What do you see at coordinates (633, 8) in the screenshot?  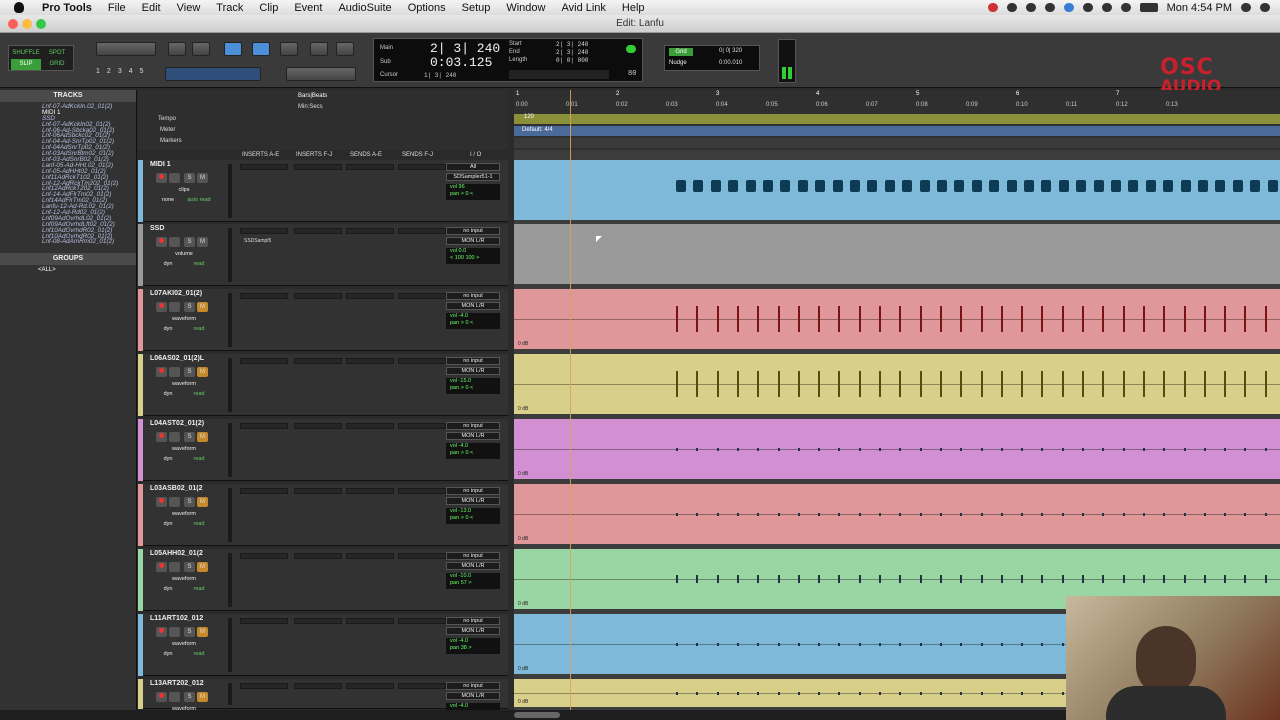 I see `menu-help: Help` at bounding box center [633, 8].